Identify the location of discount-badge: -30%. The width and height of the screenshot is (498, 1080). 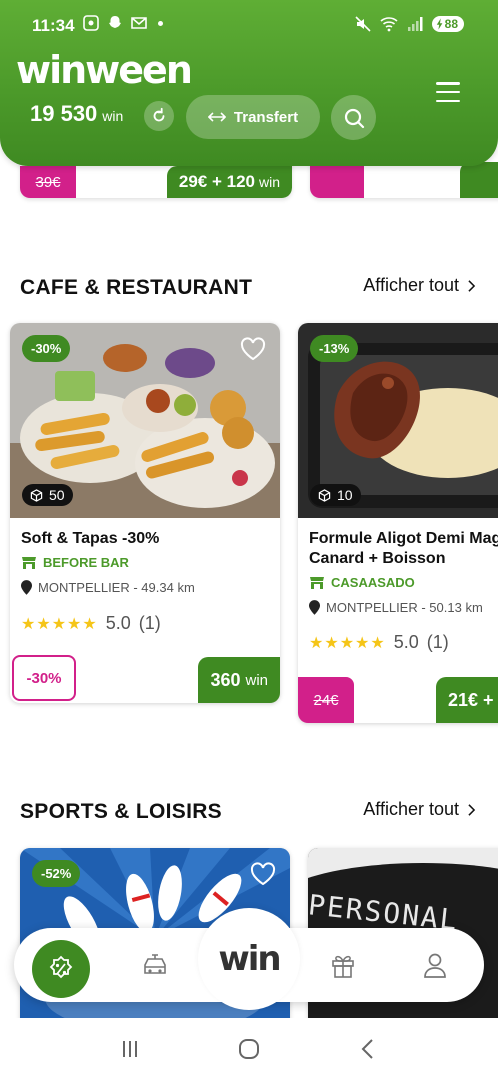
(46, 348).